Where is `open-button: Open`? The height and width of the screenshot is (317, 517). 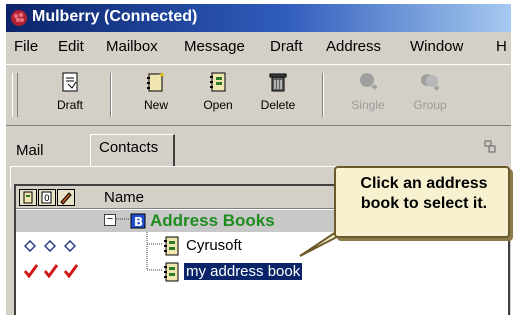 open-button: Open is located at coordinates (218, 91).